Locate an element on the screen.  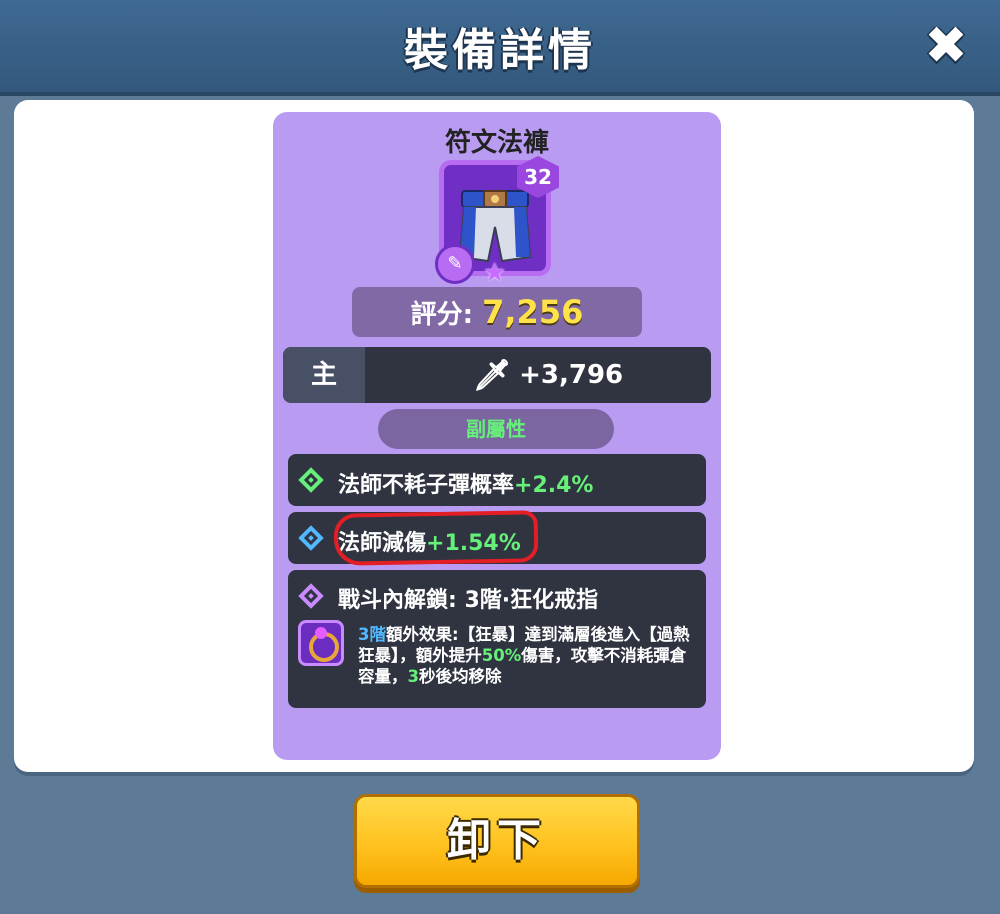
score-value: 7,256 is located at coordinates (533, 312).